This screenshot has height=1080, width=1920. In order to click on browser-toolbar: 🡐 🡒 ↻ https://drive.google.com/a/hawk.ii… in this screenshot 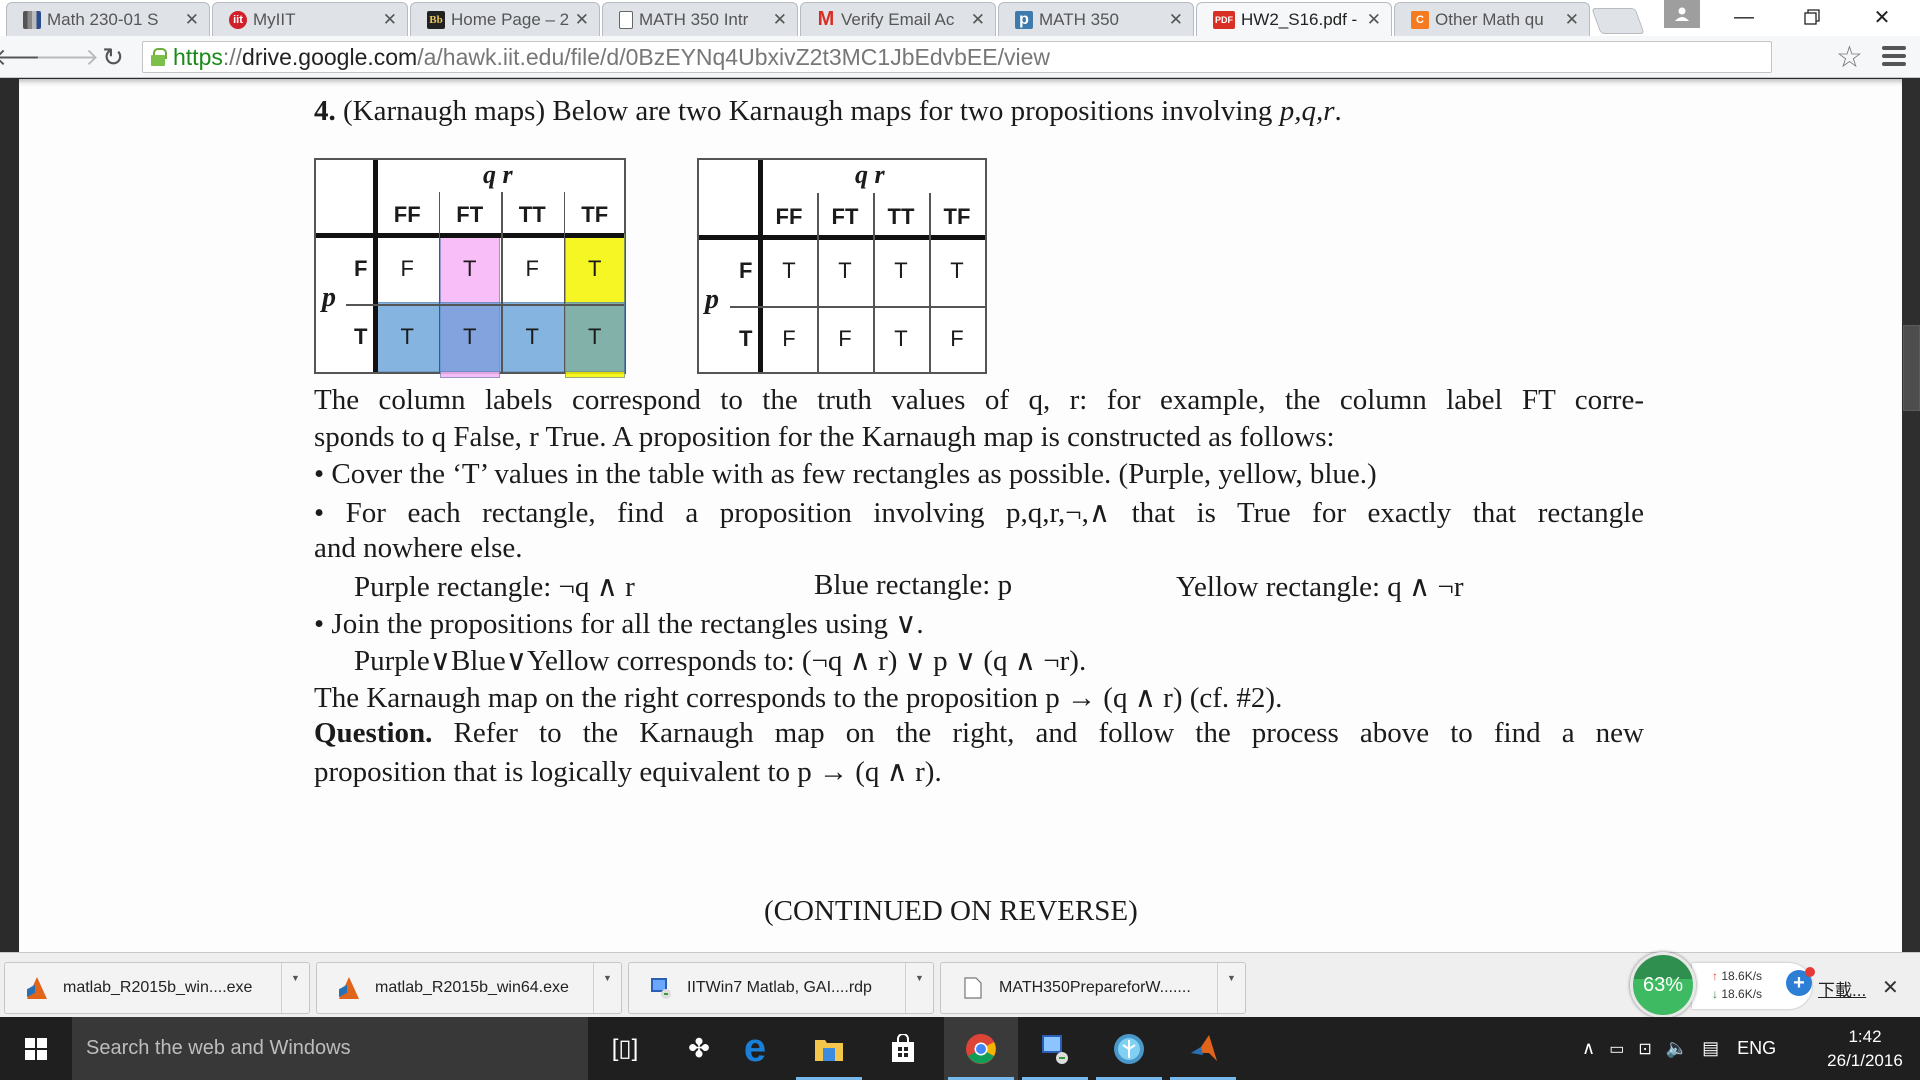, I will do `click(960, 57)`.